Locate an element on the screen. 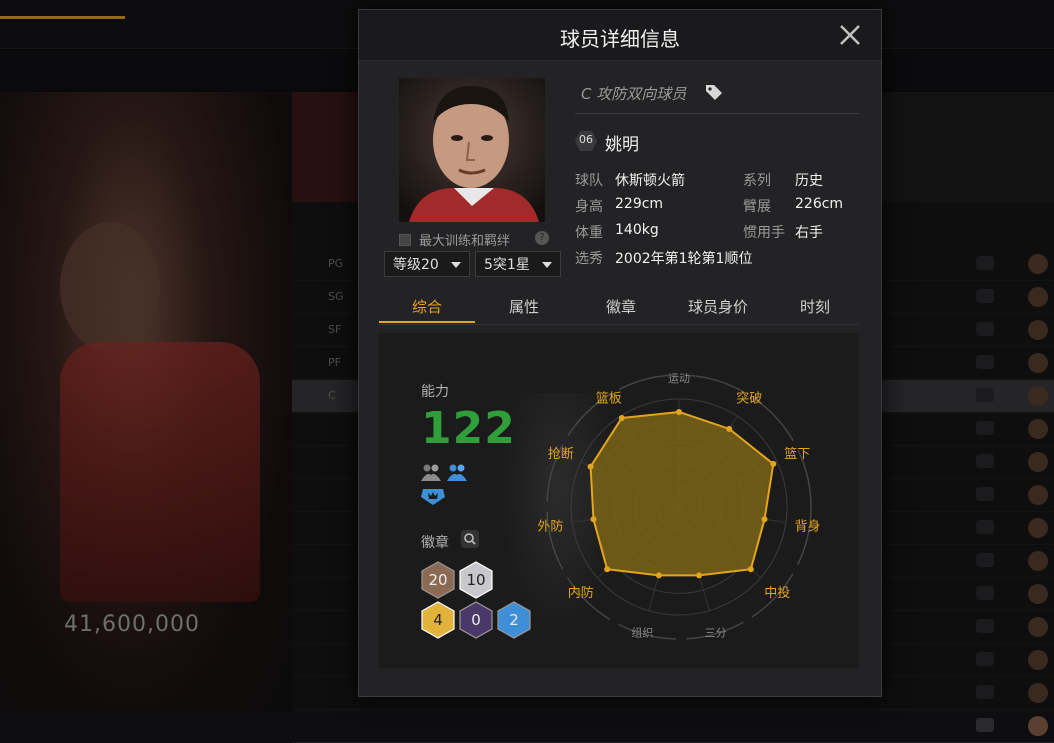 The image size is (1054, 743). player-info-key: 惯用手 is located at coordinates (764, 233).